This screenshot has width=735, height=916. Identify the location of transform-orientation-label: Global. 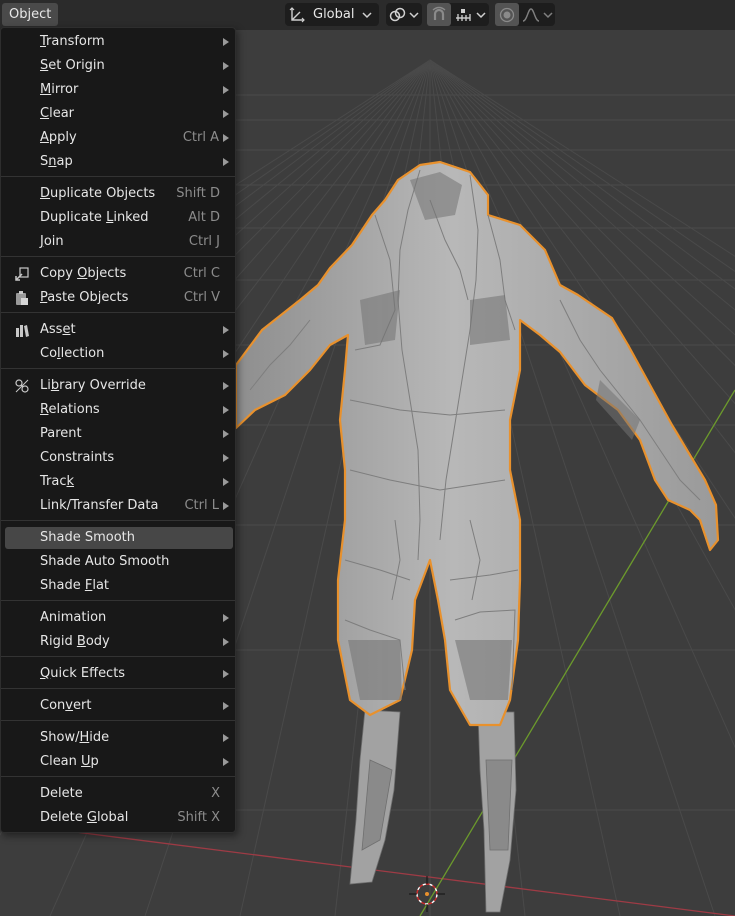
(334, 14).